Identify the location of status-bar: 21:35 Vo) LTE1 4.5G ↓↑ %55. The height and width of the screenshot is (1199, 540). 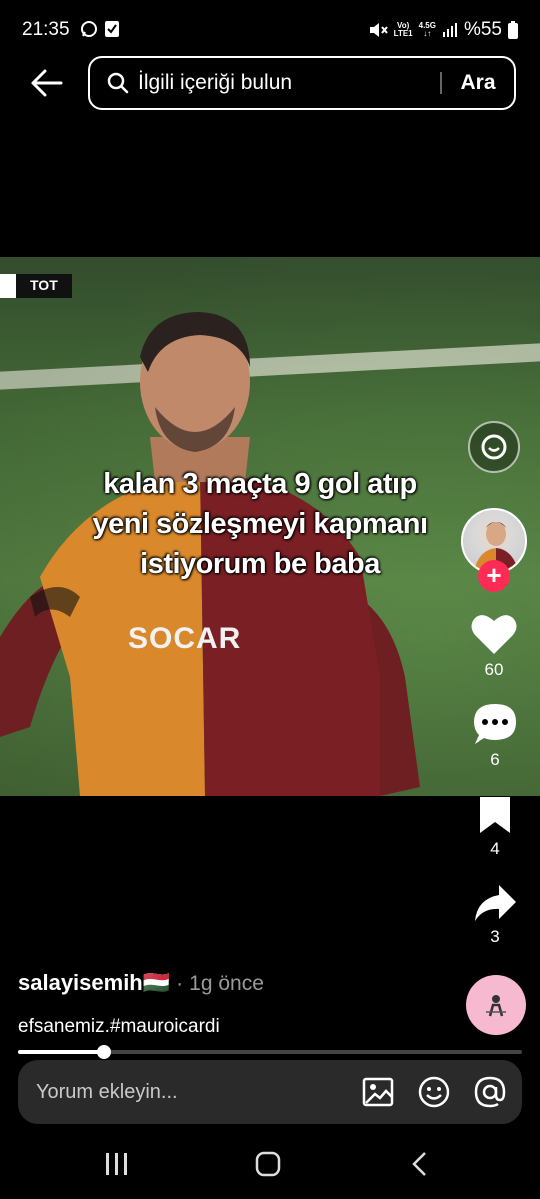
(270, 30).